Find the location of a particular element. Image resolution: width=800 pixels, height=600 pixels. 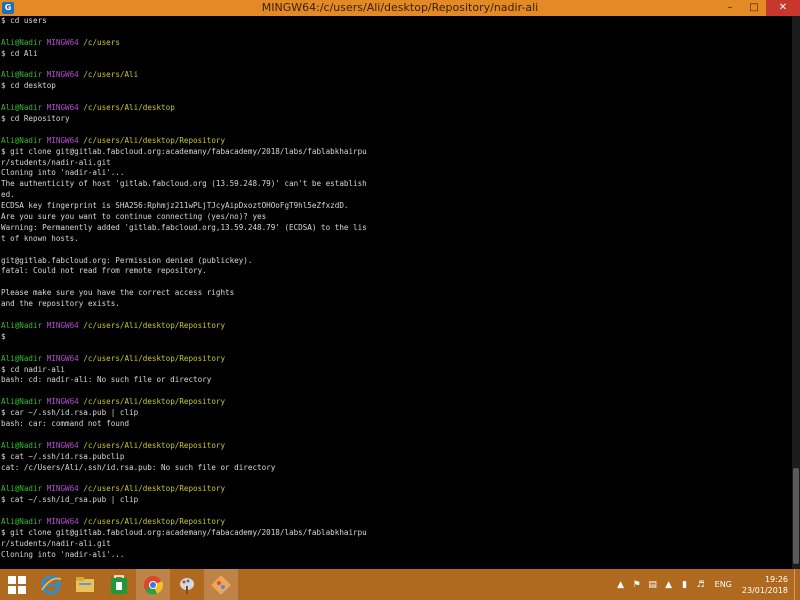

taskbar-store is located at coordinates (119, 584).